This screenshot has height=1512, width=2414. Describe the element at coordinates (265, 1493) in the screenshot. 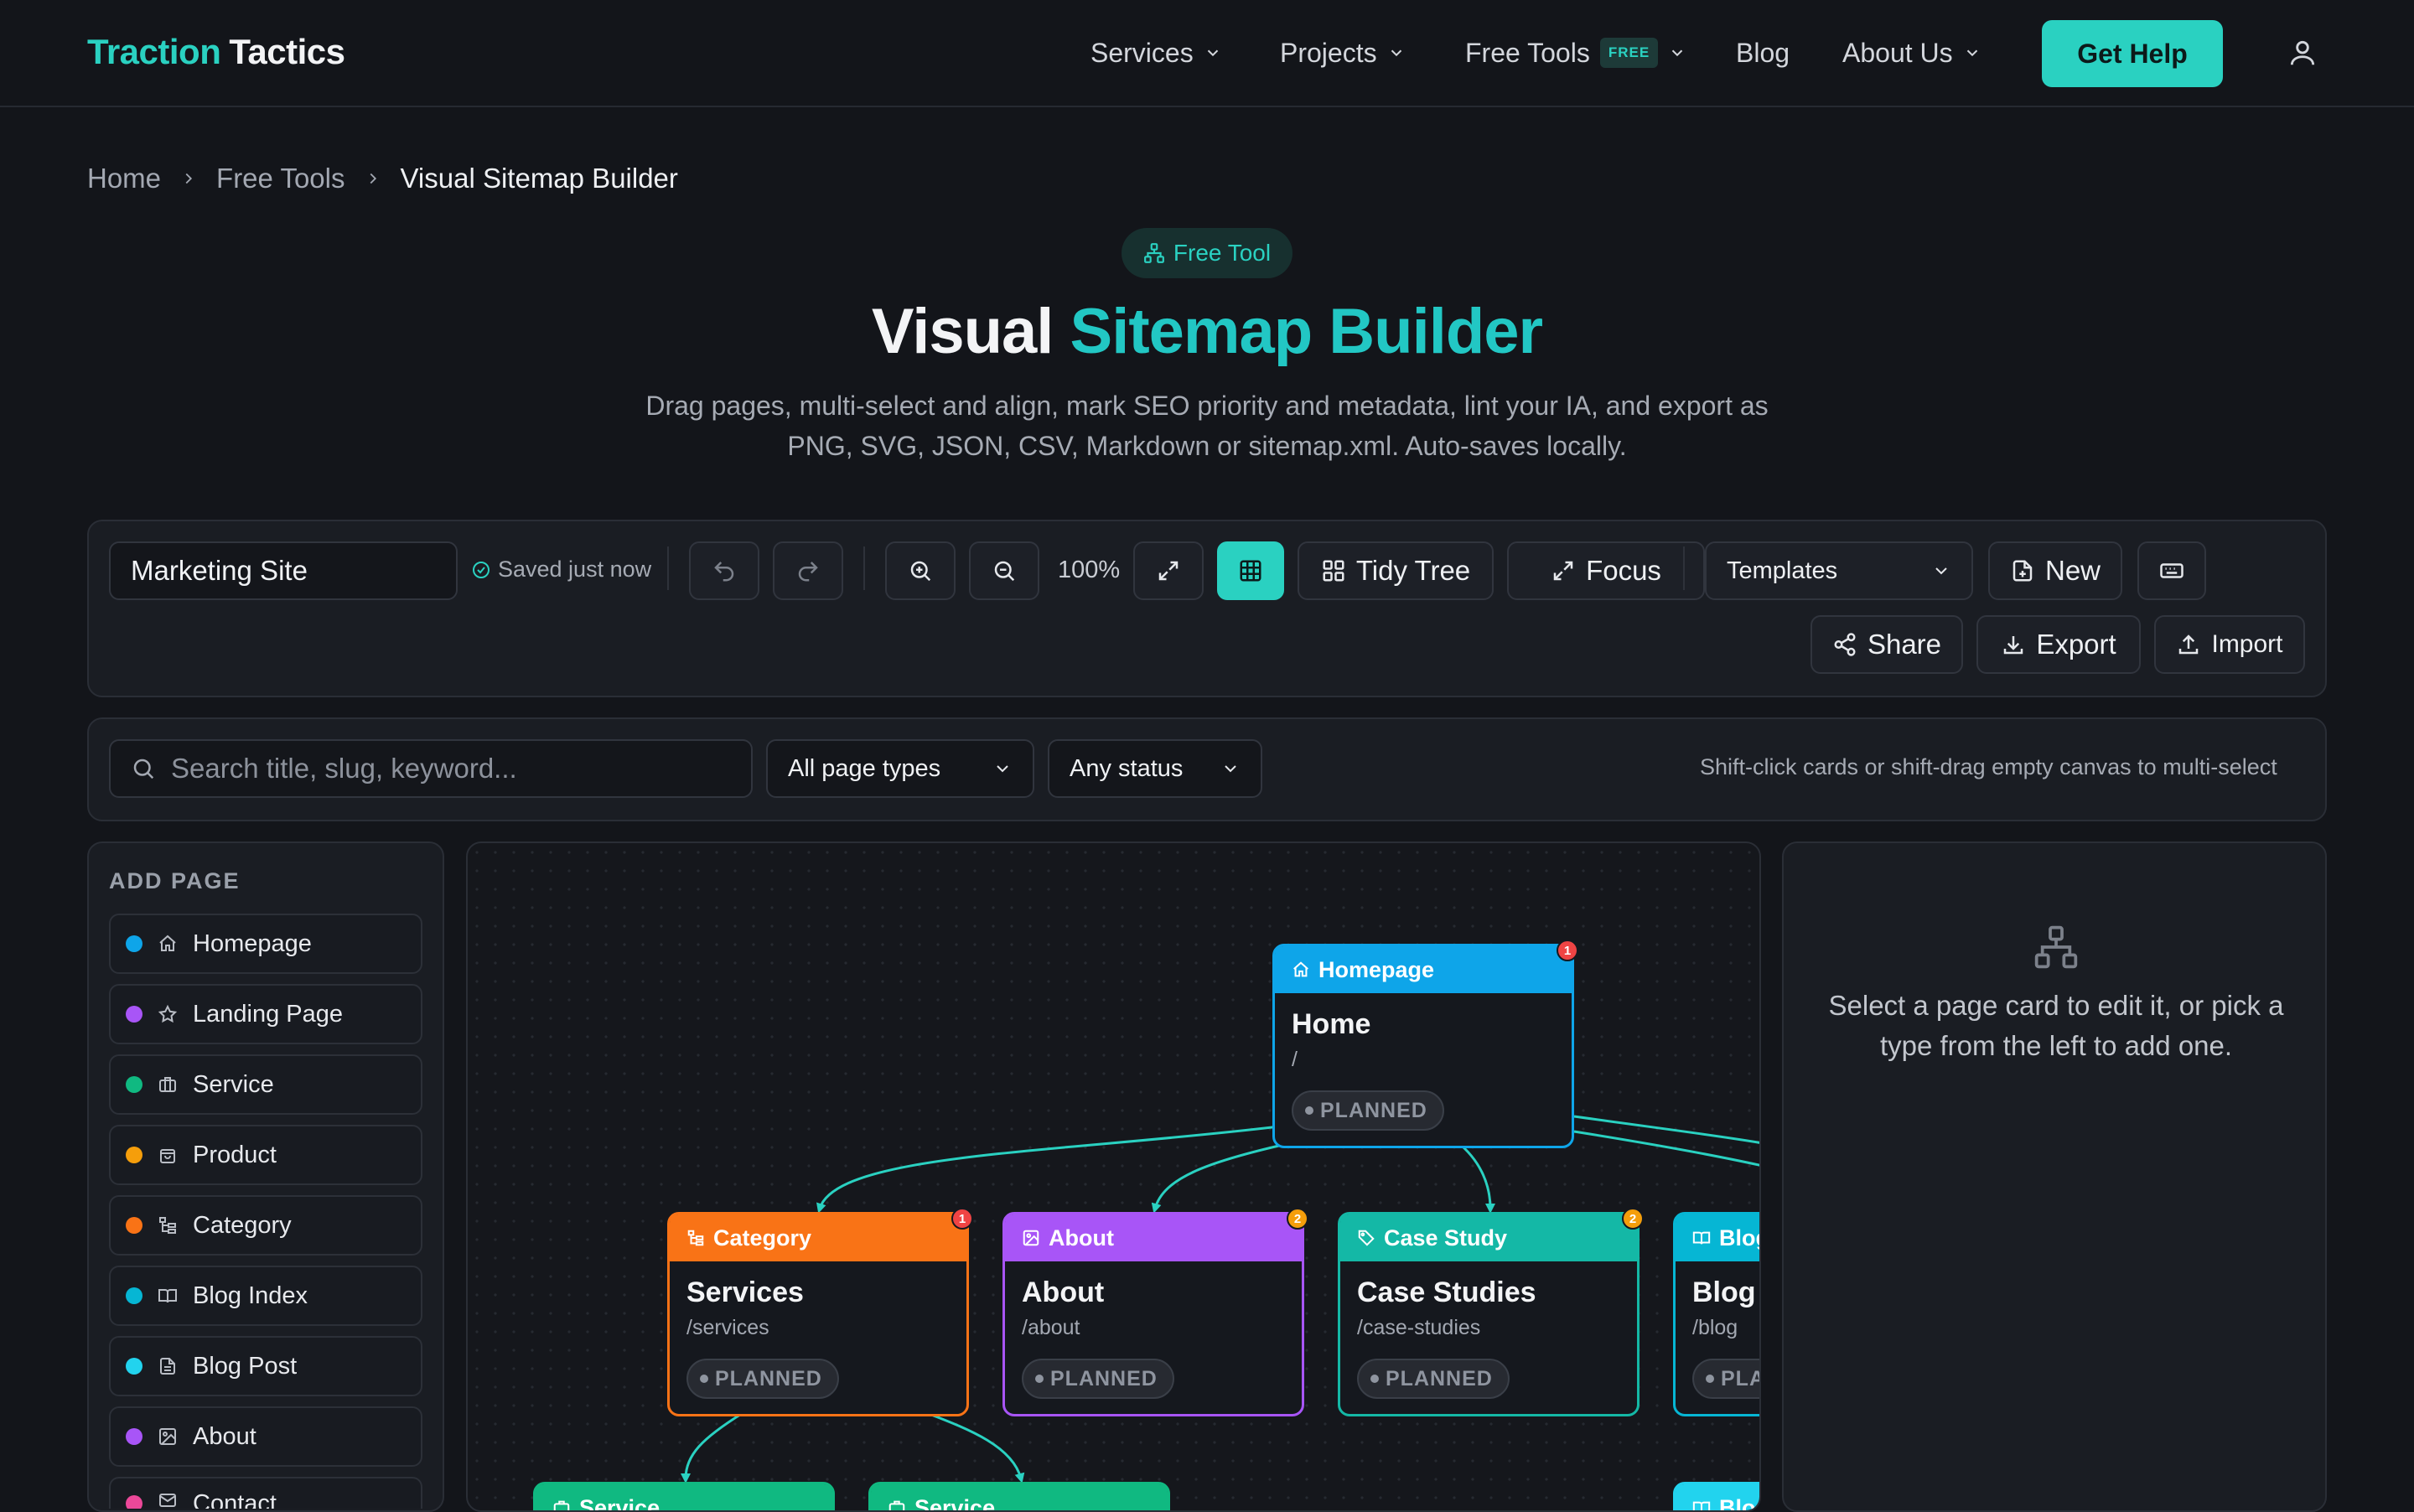

I see `add-page-contact: Contact` at that location.